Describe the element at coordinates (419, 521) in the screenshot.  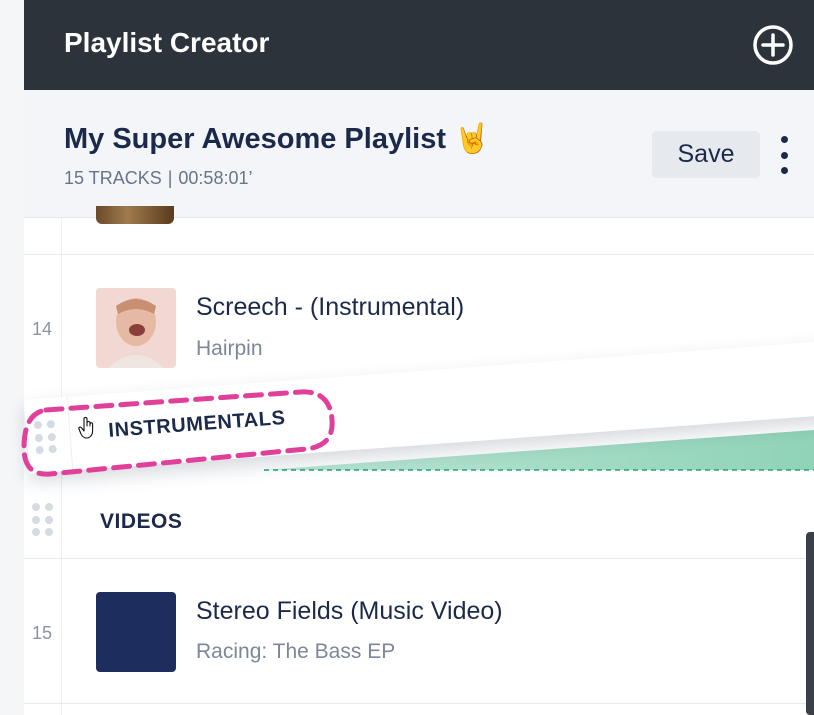
I see `section-videos: VIDEOS` at that location.